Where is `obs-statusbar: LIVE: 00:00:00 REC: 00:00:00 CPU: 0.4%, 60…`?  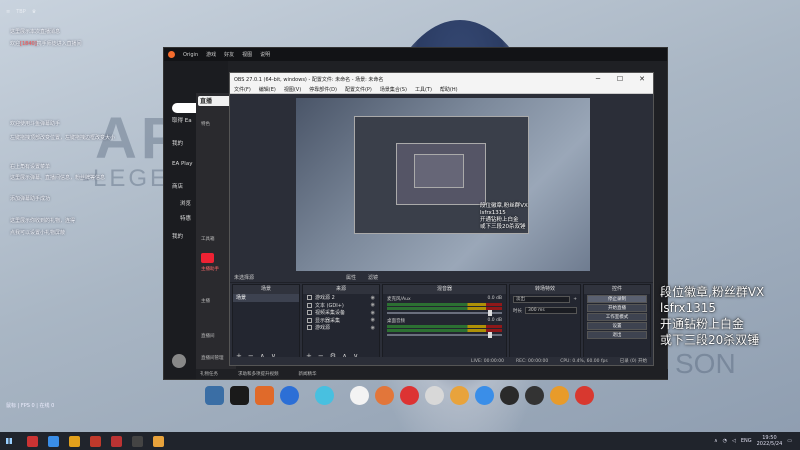
obs-statusbar: LIVE: 00:00:00 REC: 00:00:00 CPU: 0.4%, 60… is located at coordinates (441, 361).